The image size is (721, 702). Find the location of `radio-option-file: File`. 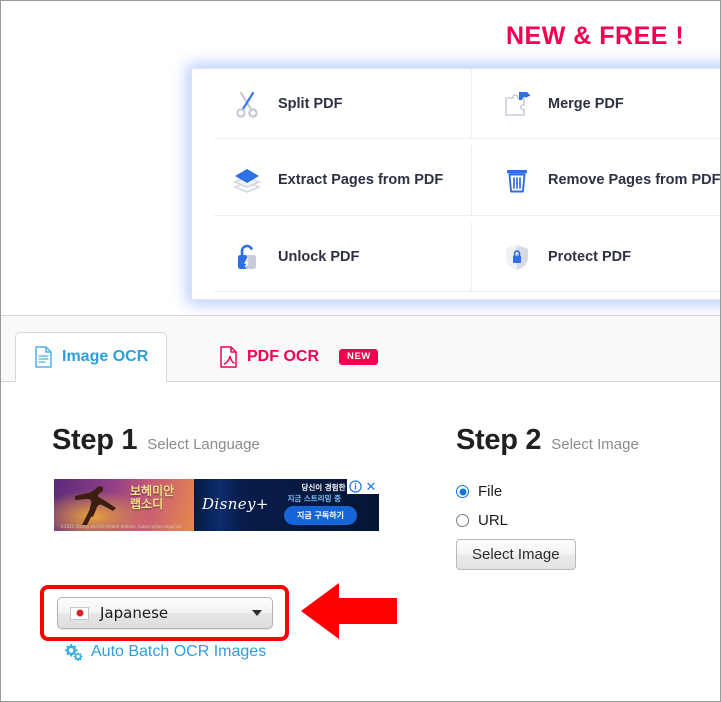

radio-option-file: File is located at coordinates (479, 491).